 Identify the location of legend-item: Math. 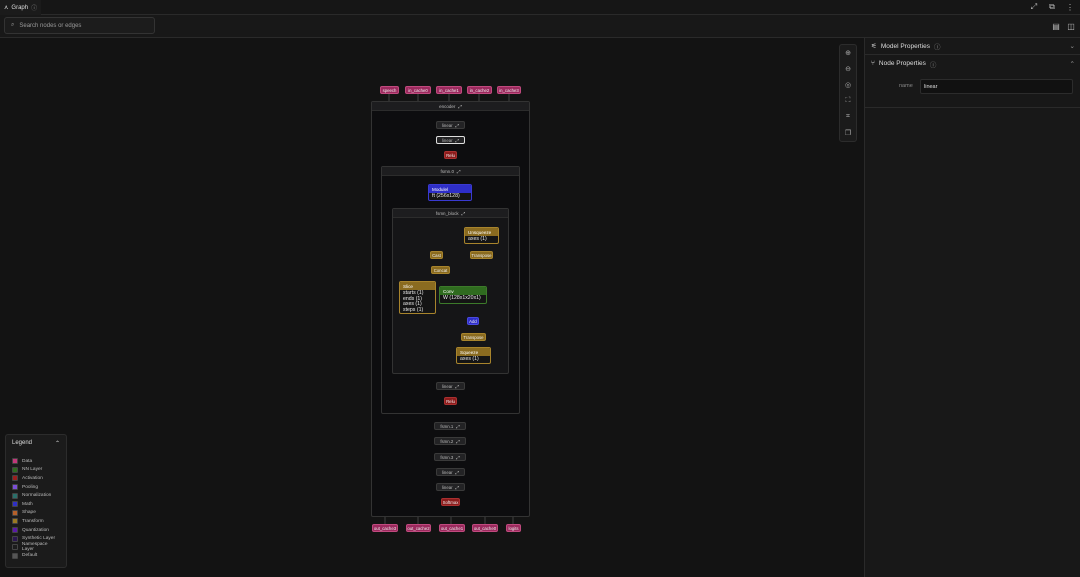
(36, 504).